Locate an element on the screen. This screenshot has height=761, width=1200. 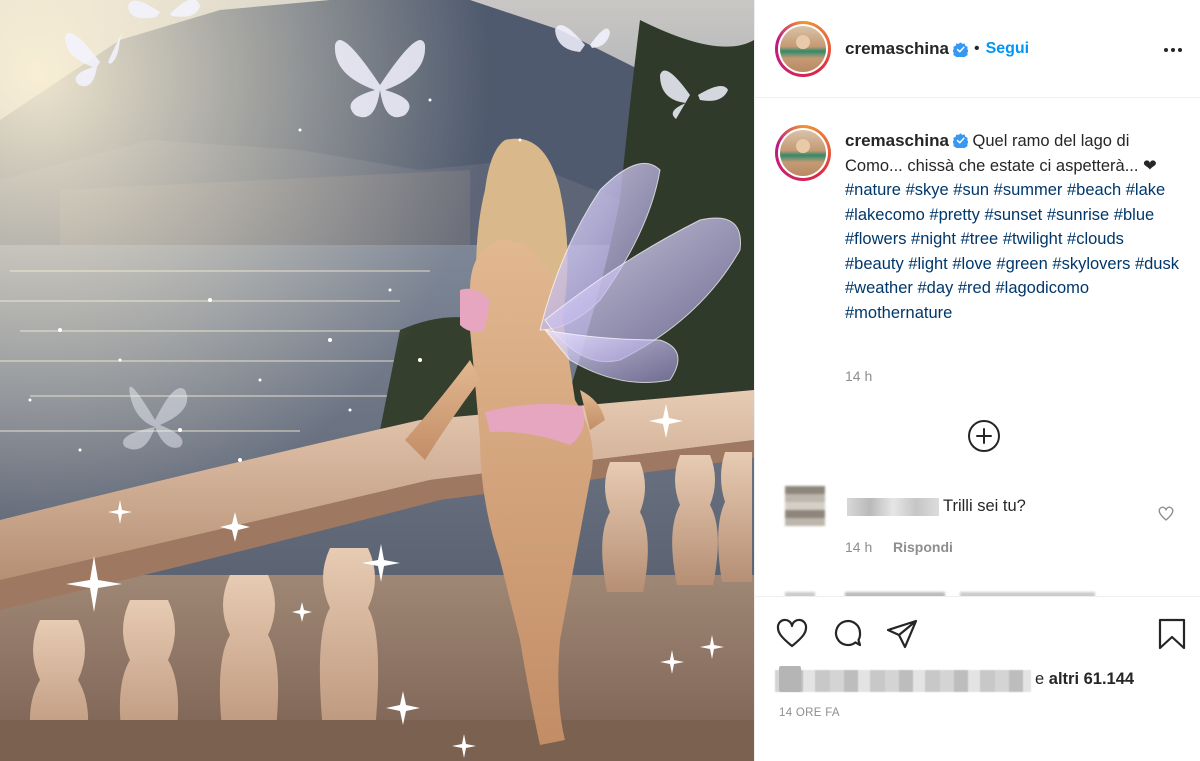
more-options-icon is located at coordinates (1173, 50).